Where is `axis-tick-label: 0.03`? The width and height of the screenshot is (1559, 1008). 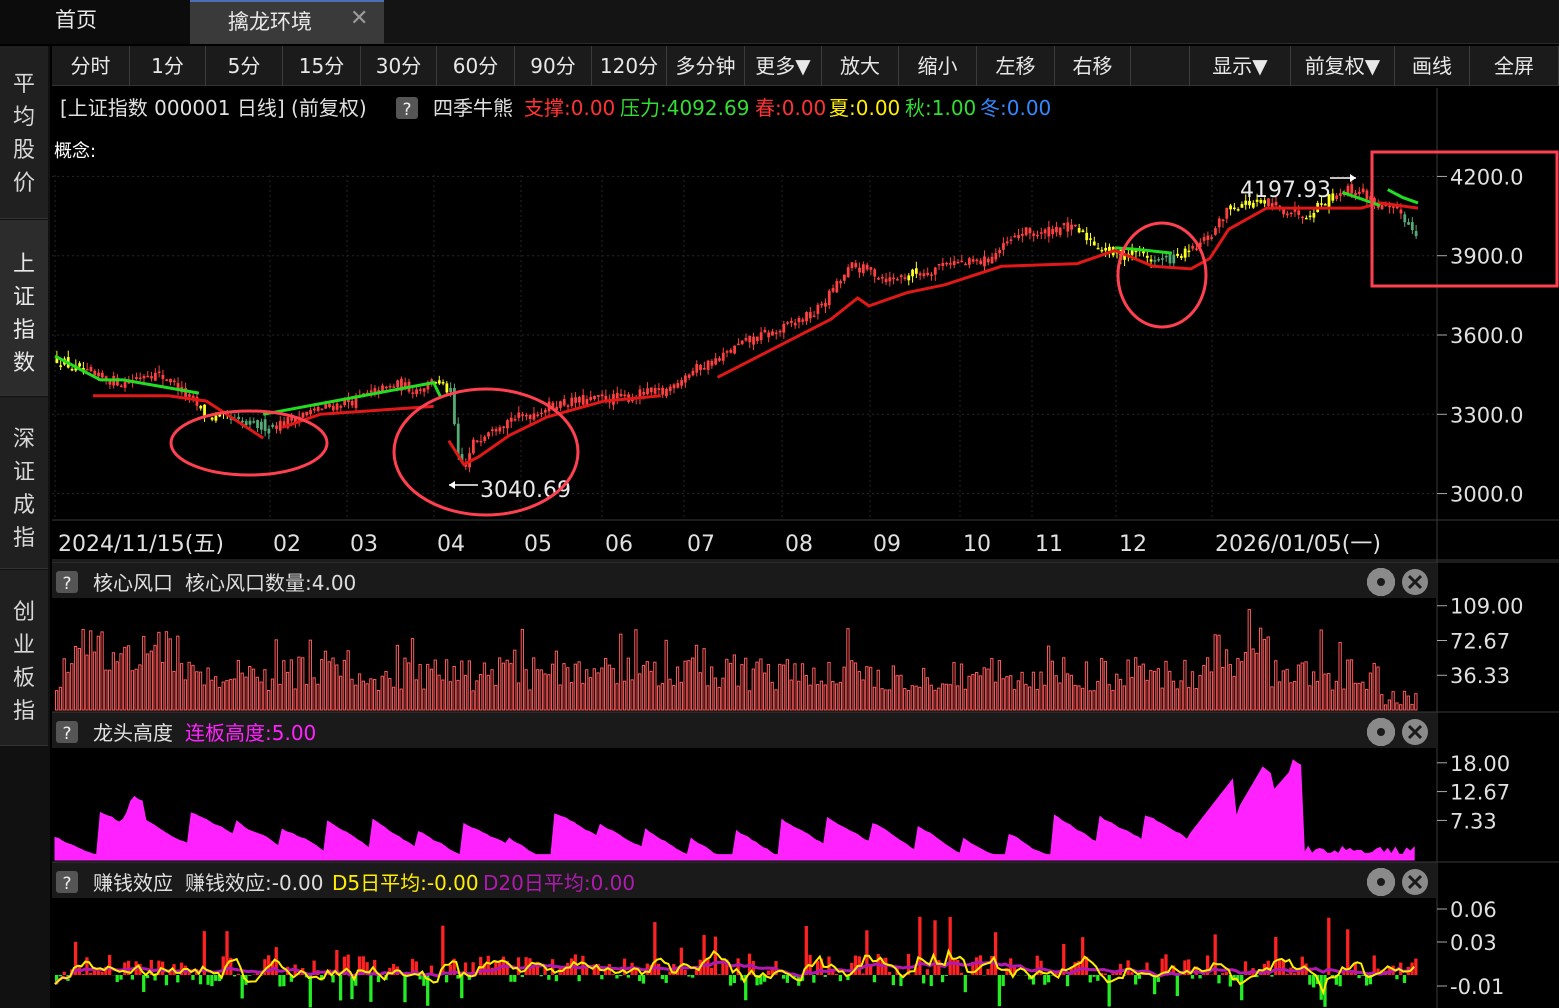 axis-tick-label: 0.03 is located at coordinates (1473, 943).